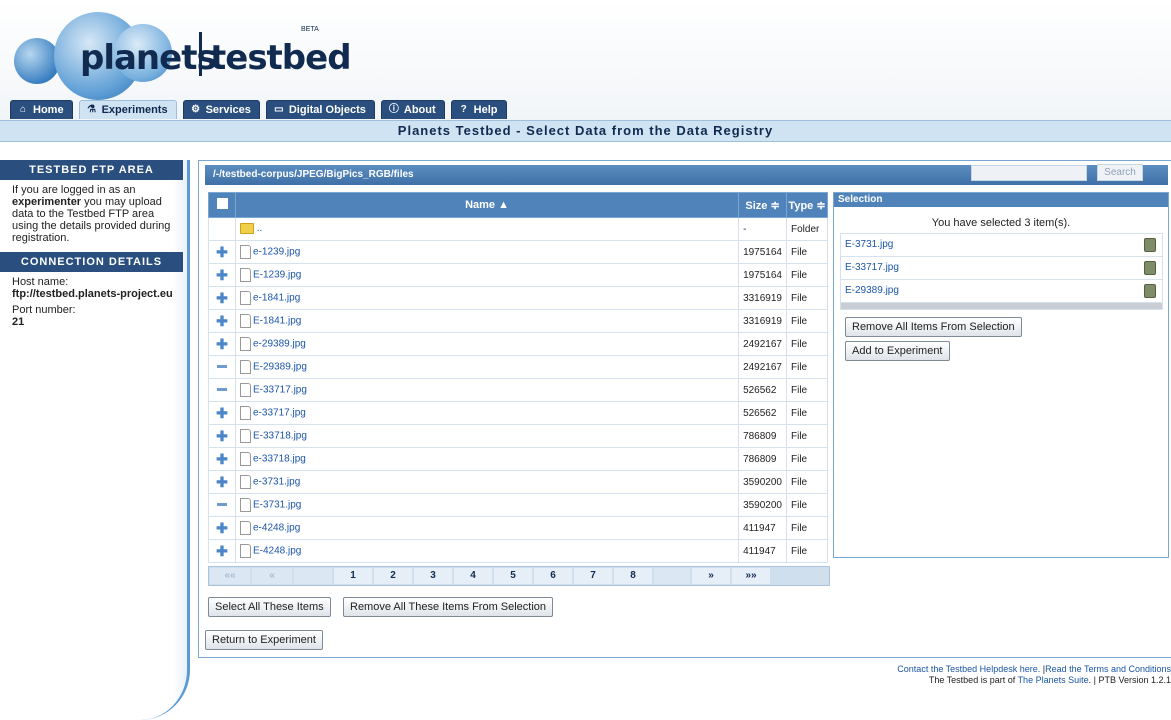 This screenshot has height=720, width=1171. I want to click on file-name-link: E-1841.jpg, so click(277, 321).